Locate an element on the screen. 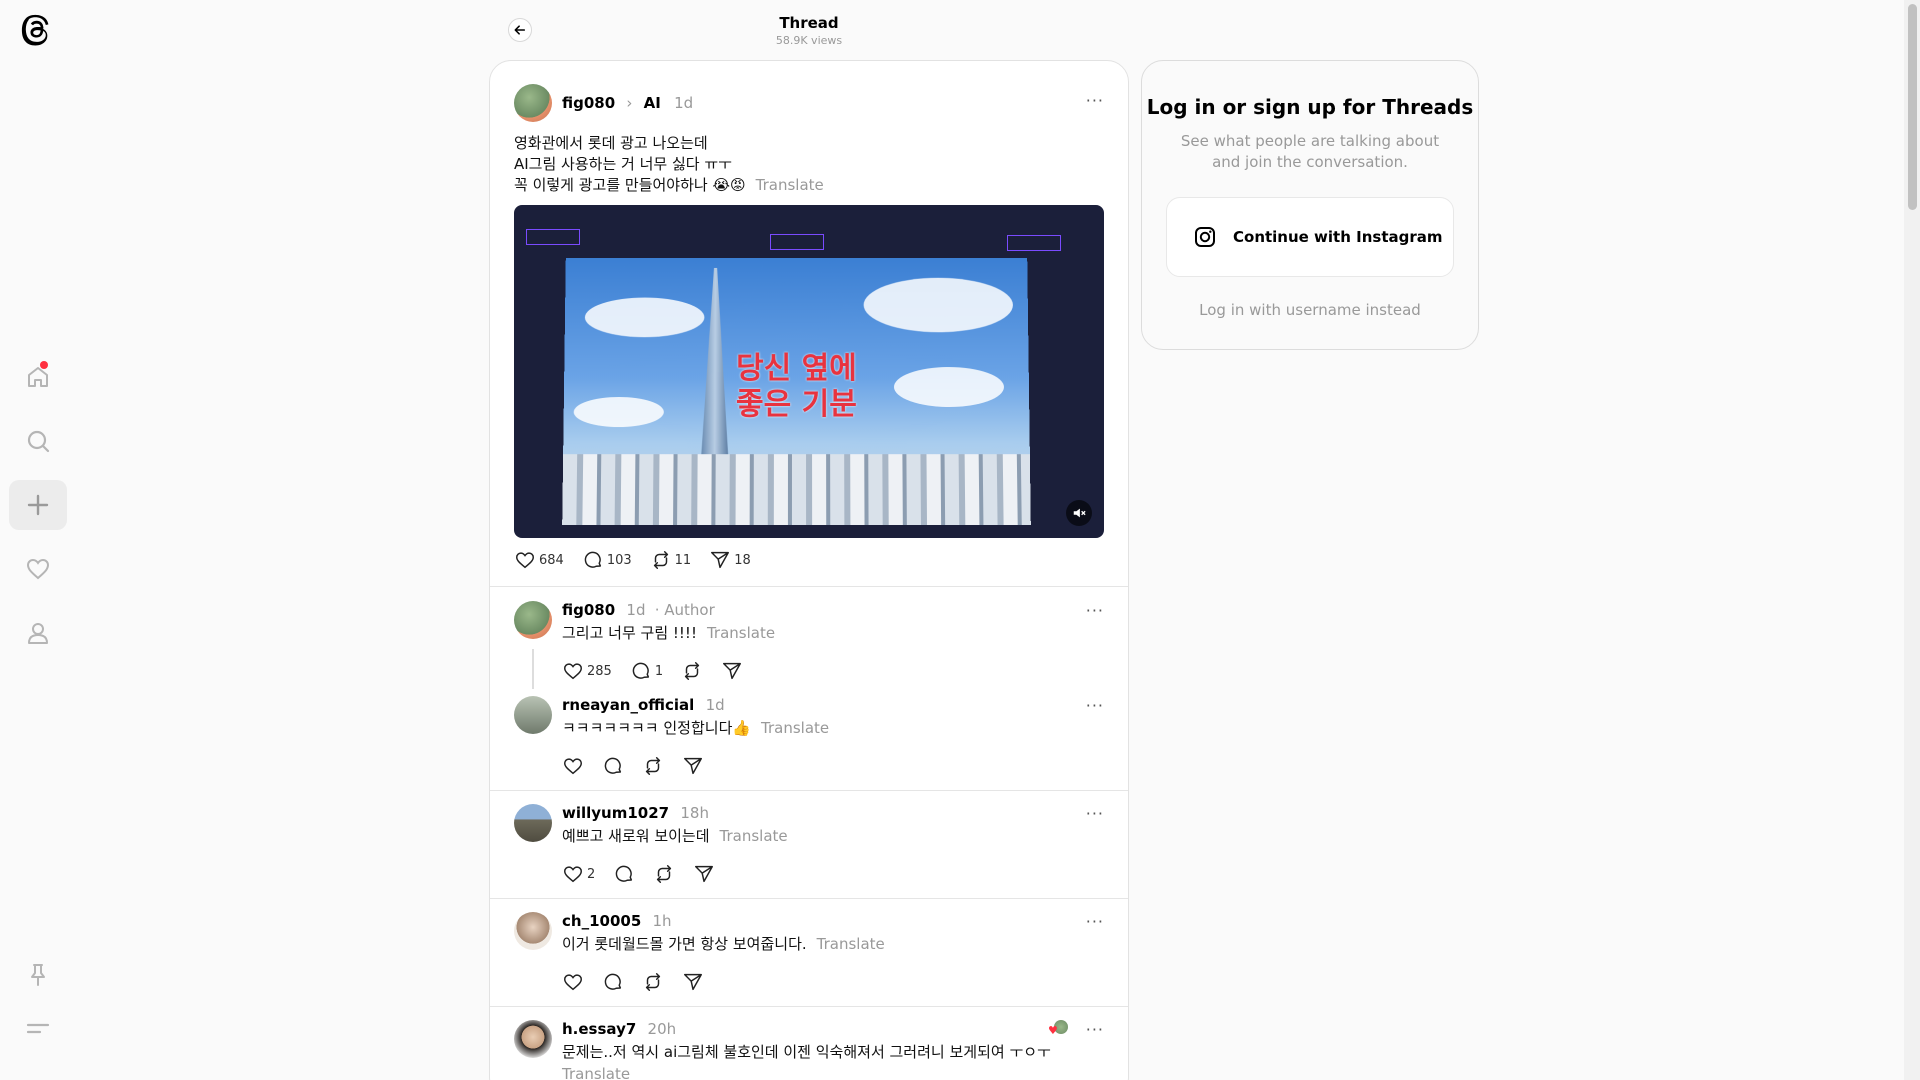  comment-count: 103 is located at coordinates (619, 560).